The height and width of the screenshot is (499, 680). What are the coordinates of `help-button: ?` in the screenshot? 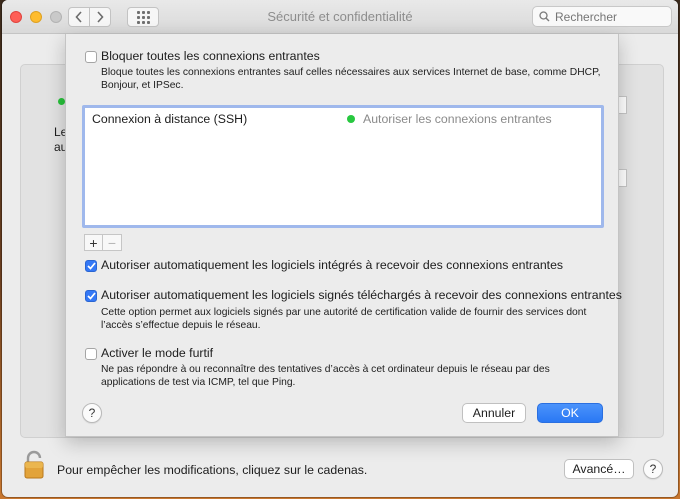 It's located at (92, 413).